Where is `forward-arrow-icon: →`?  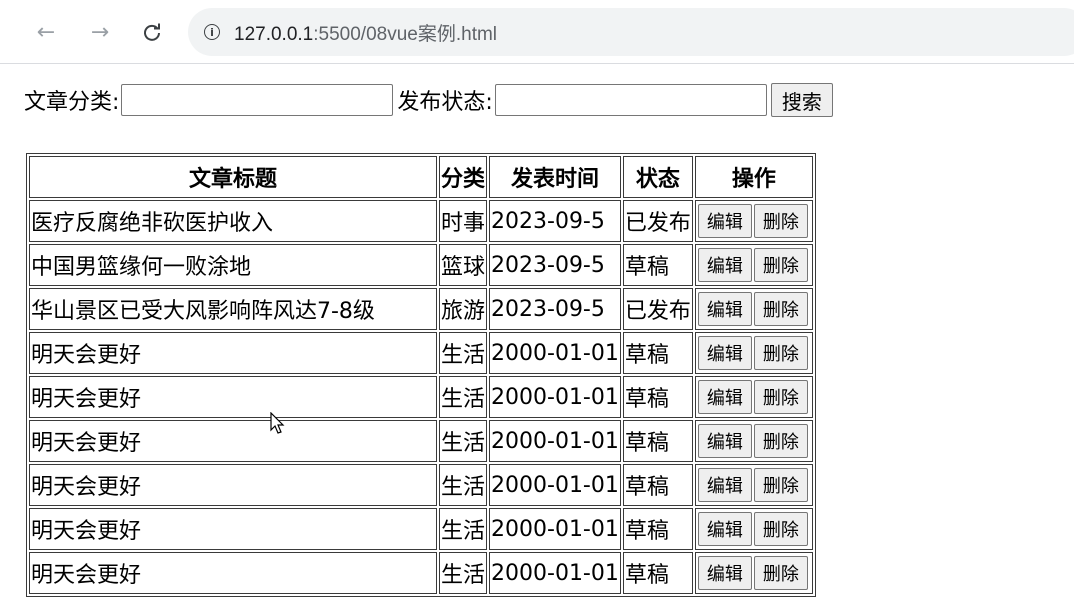
forward-arrow-icon: → is located at coordinates (100, 32).